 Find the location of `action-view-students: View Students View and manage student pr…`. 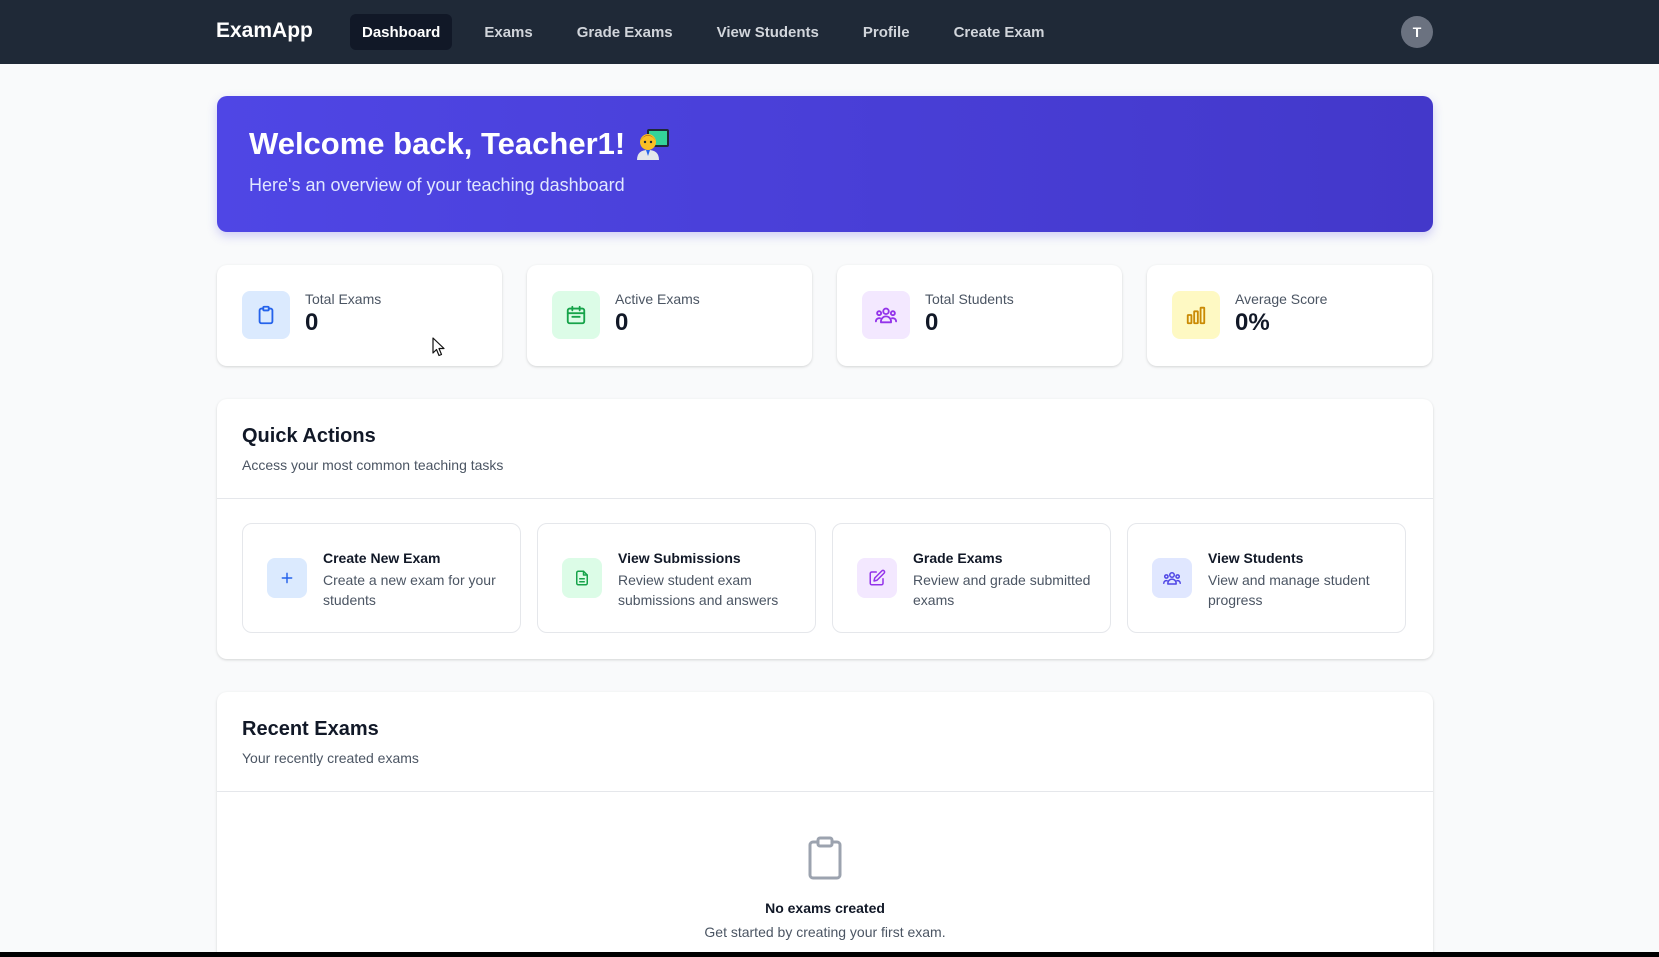

action-view-students: View Students View and manage student pr… is located at coordinates (1266, 578).